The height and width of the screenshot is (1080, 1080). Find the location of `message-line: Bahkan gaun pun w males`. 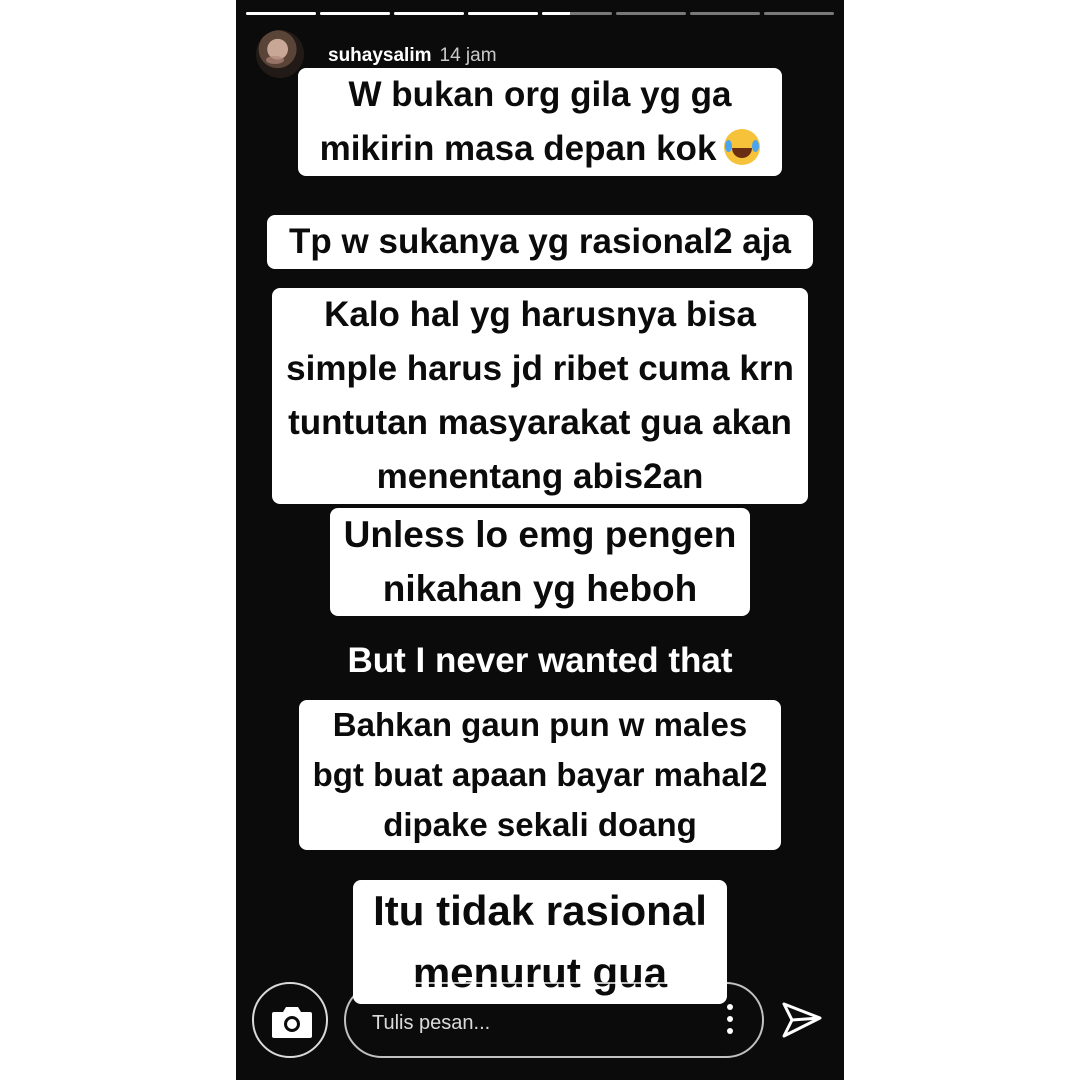

message-line: Bahkan gaun pun w males is located at coordinates (540, 724).